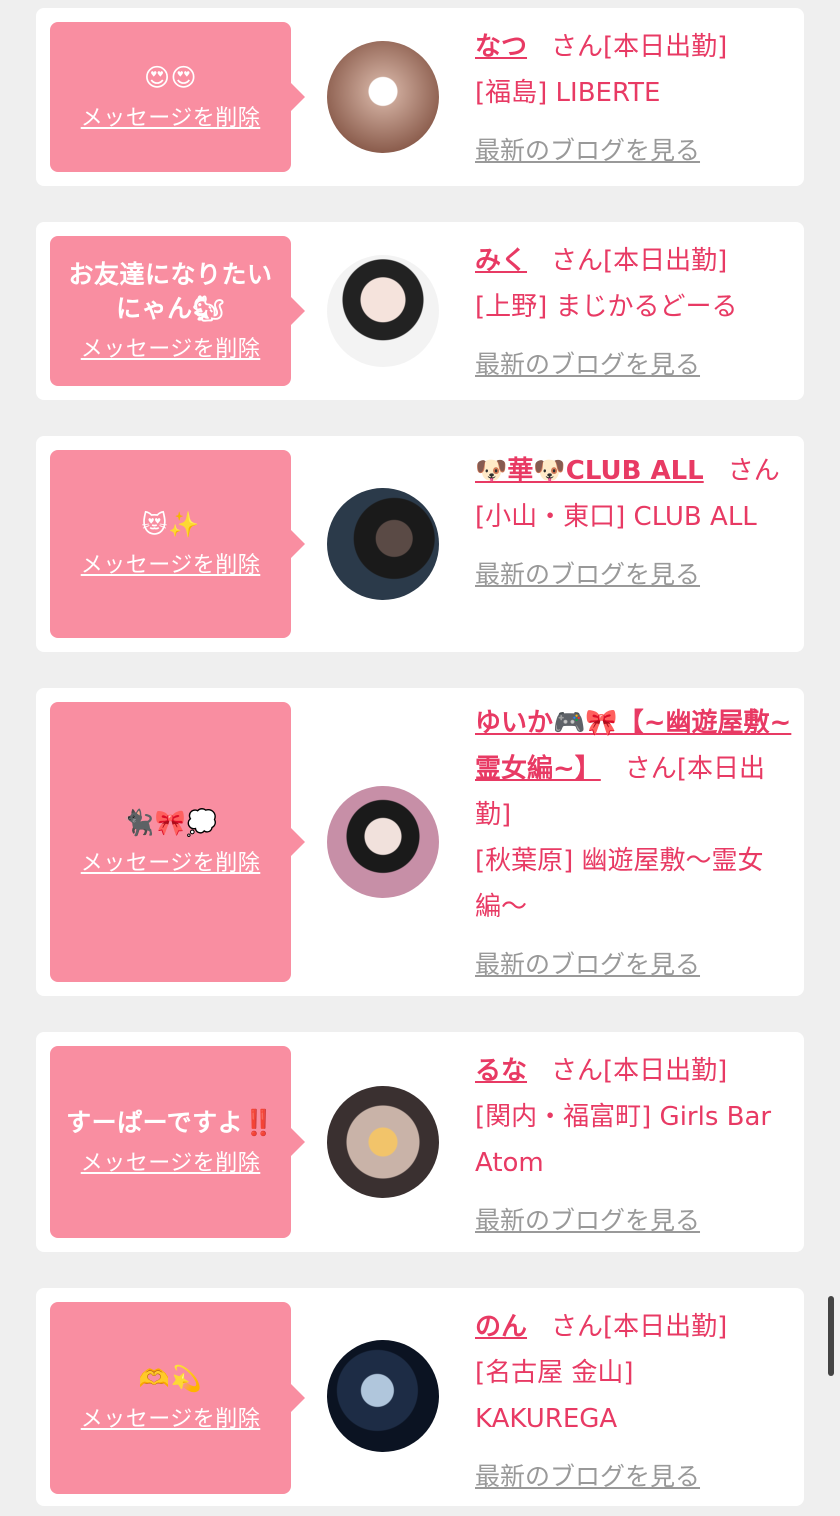 This screenshot has width=840, height=1516. Describe the element at coordinates (831, 1336) in the screenshot. I see `scrollbar` at that location.